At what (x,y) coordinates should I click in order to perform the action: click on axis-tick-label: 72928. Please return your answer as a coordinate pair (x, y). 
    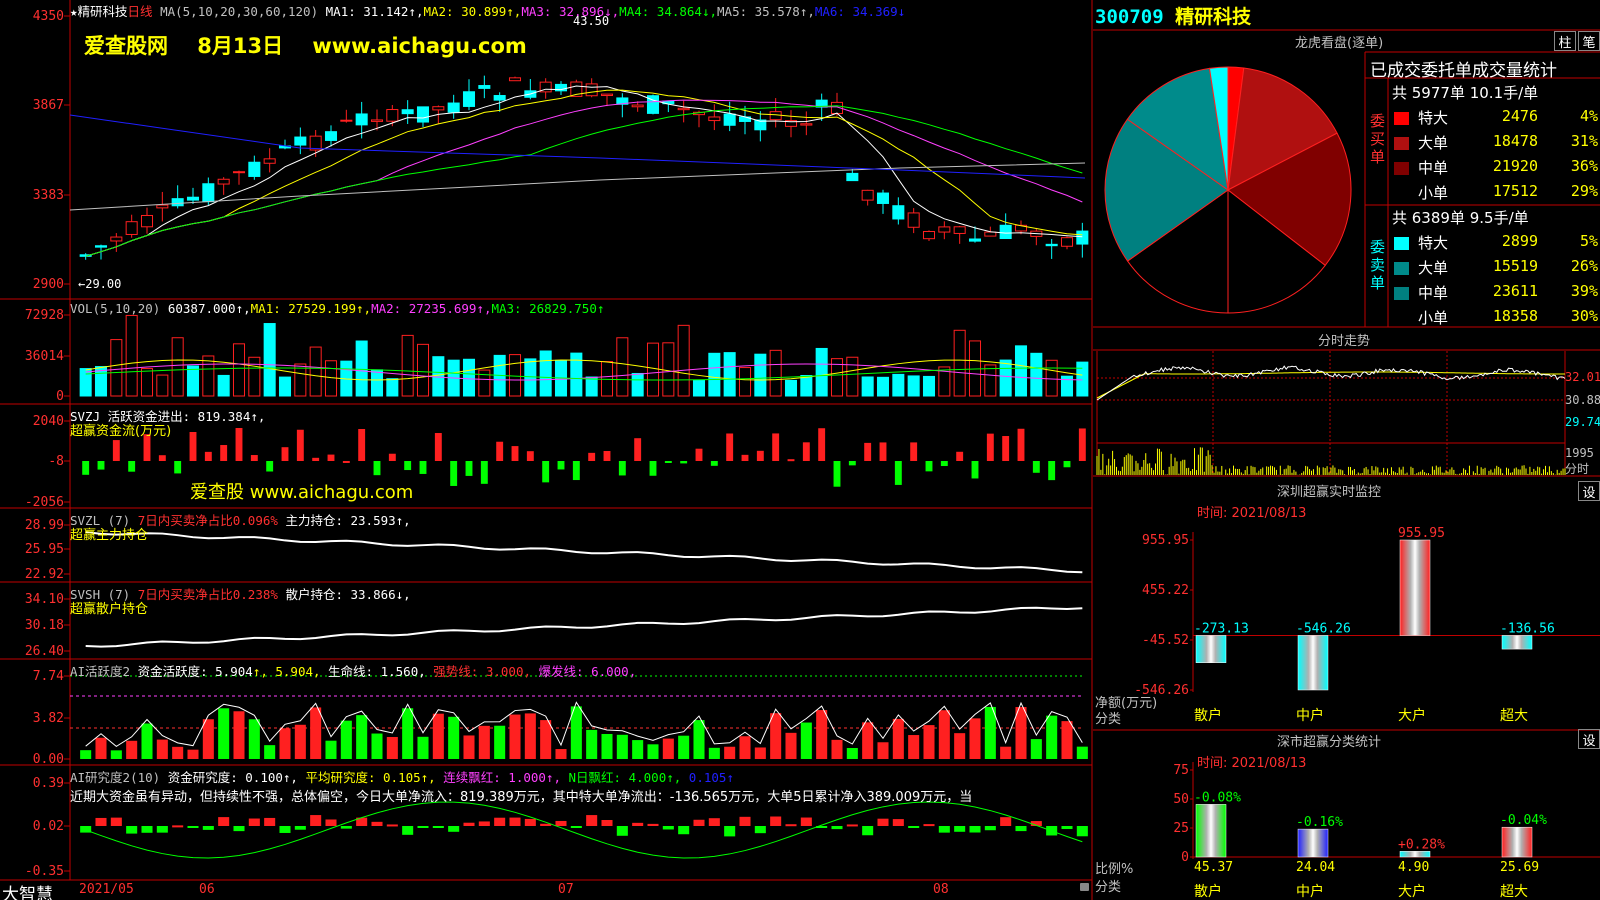
    Looking at the image, I should click on (44, 315).